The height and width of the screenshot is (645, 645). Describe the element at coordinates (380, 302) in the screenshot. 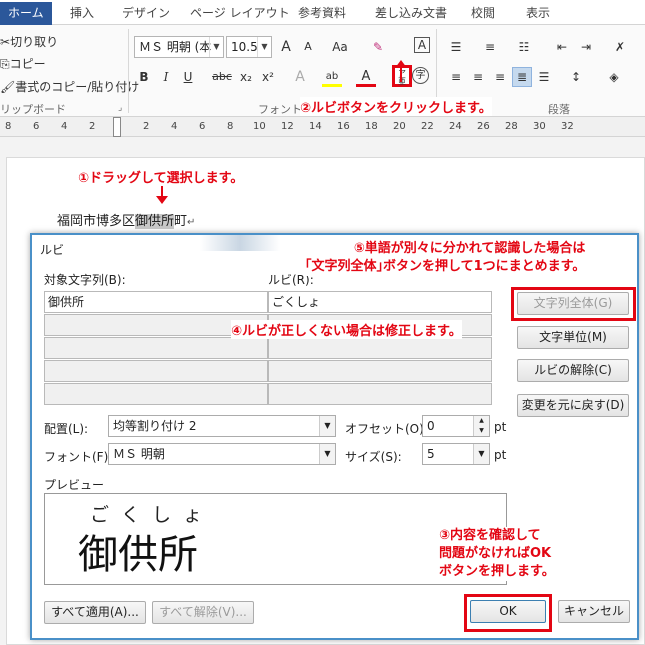

I see `ruby-input-cell: ごくしょ` at that location.